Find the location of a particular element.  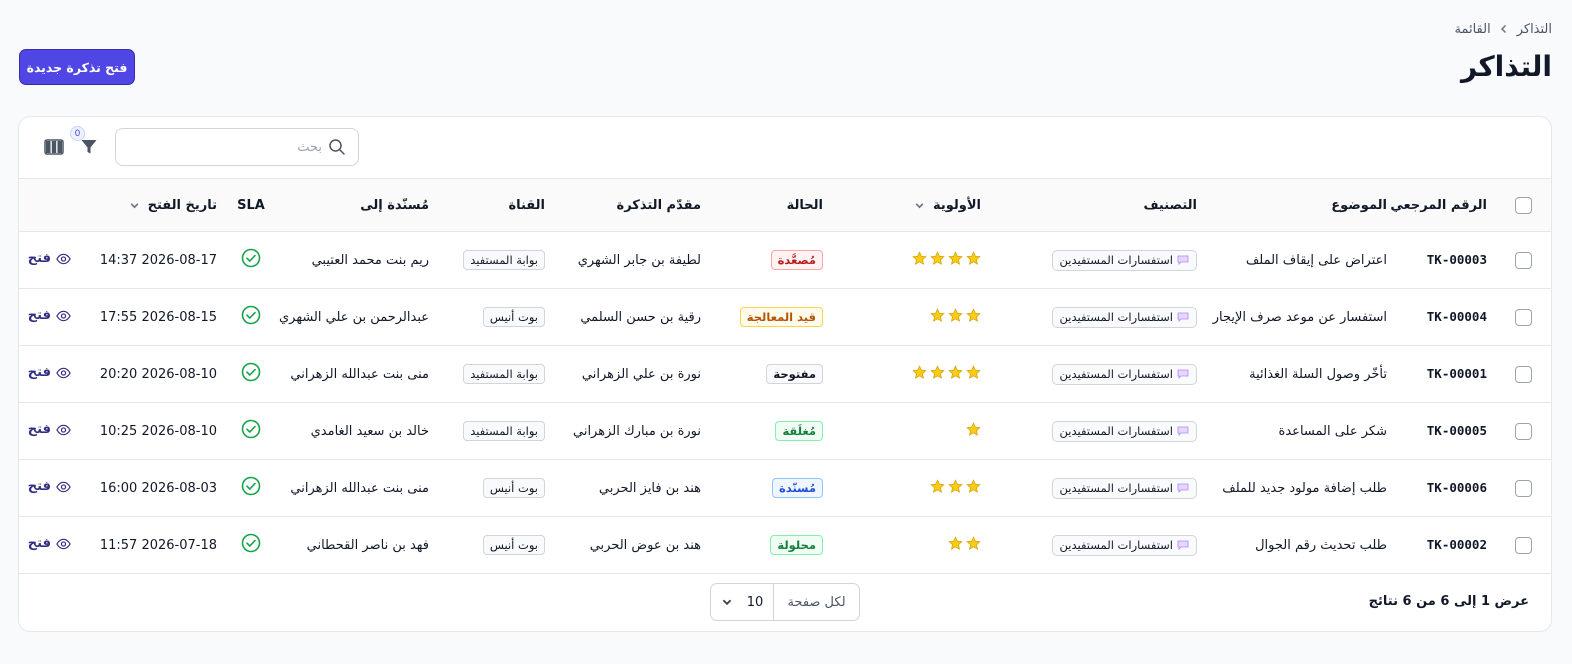

ticket-assignee: عبدالرحمن بن علي الشهري is located at coordinates (353, 317).